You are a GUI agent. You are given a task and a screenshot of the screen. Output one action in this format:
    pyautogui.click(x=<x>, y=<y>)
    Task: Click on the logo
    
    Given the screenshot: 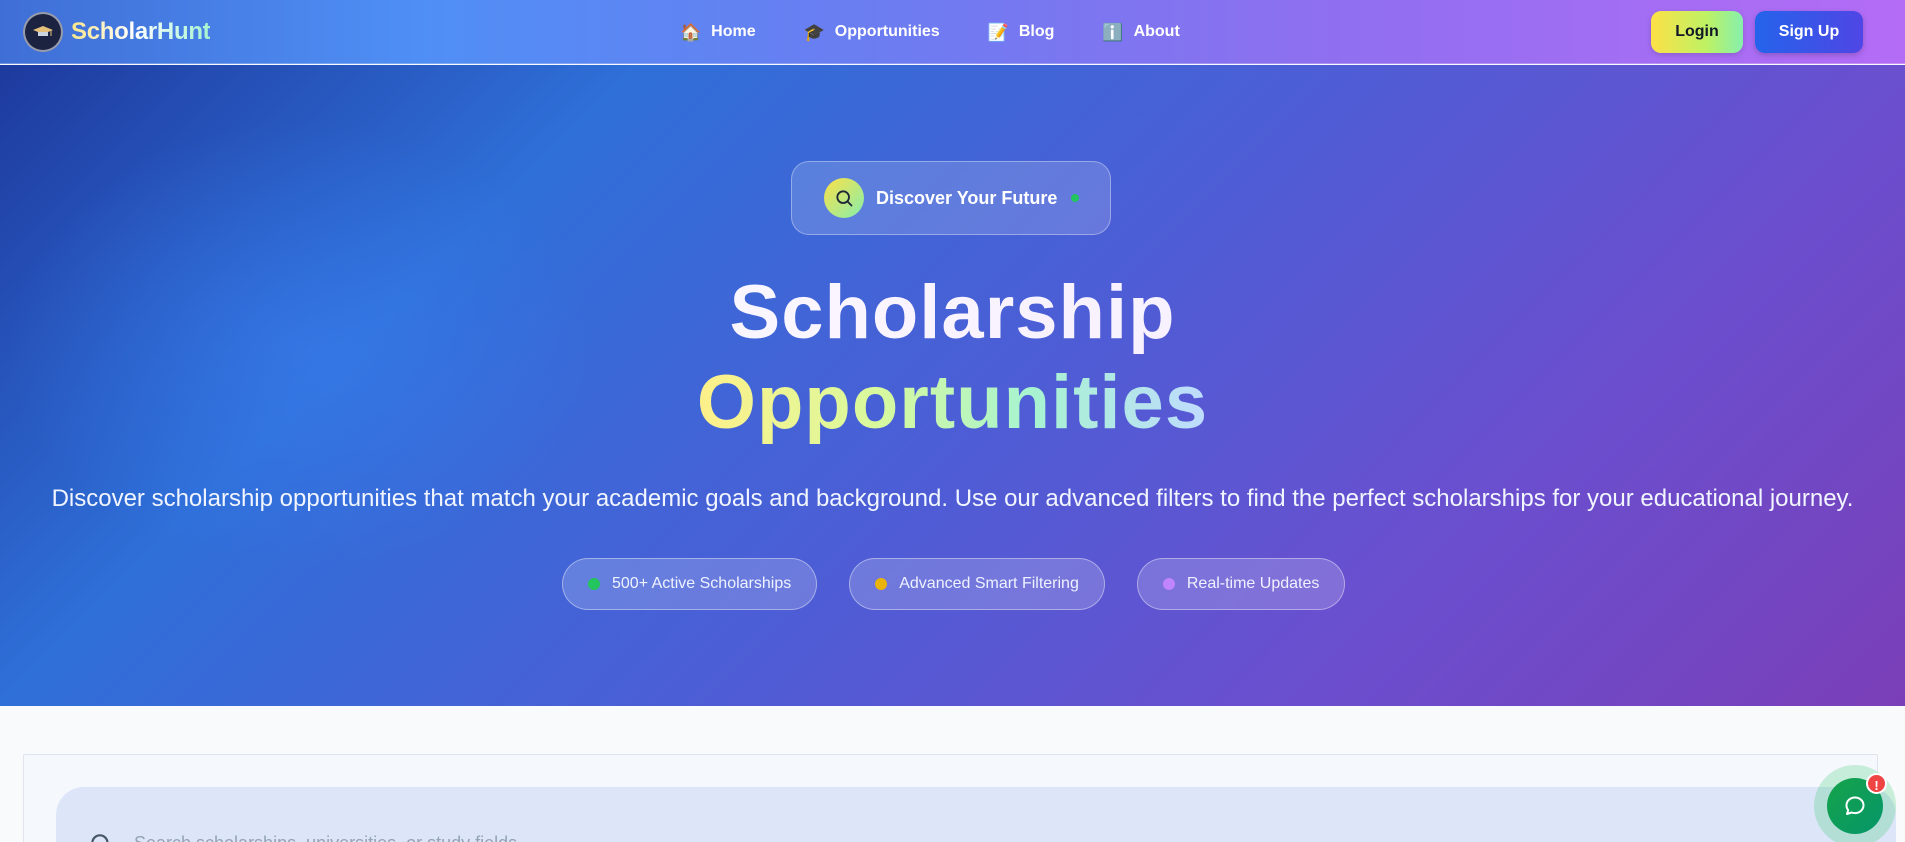 What is the action you would take?
    pyautogui.click(x=43, y=32)
    